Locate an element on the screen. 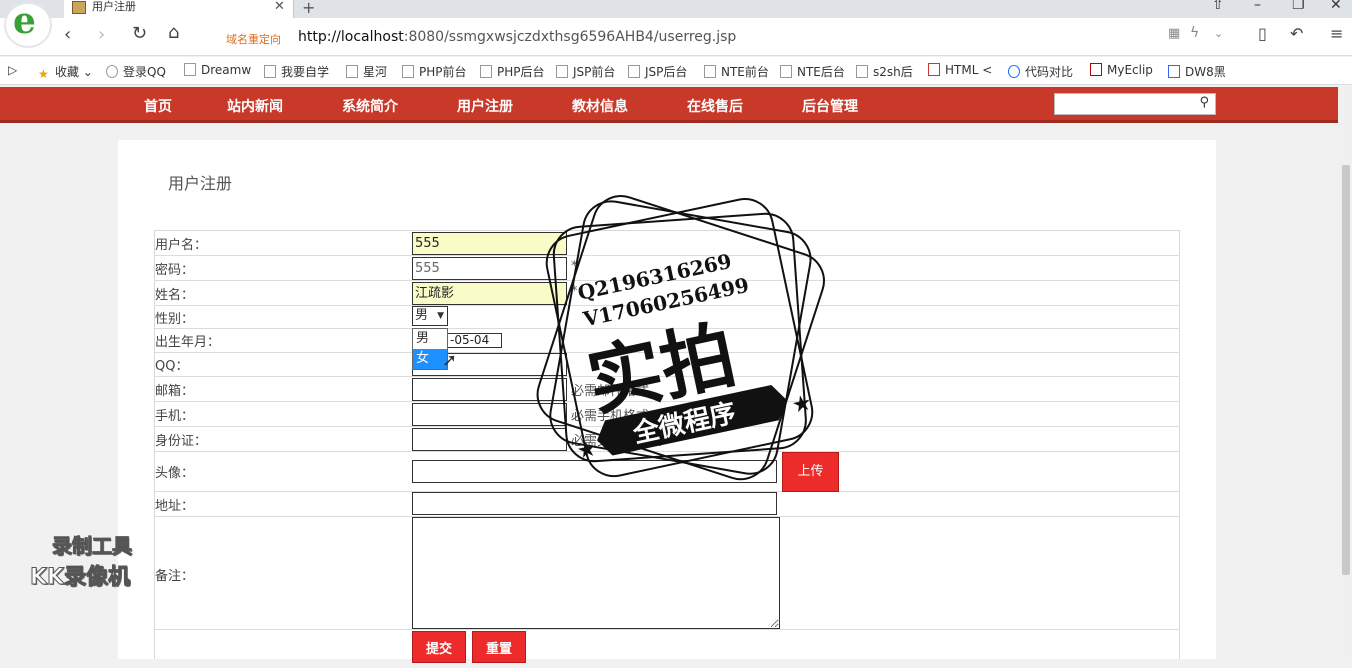 The image size is (1352, 668). page-scrollbar is located at coordinates (1345, 373).